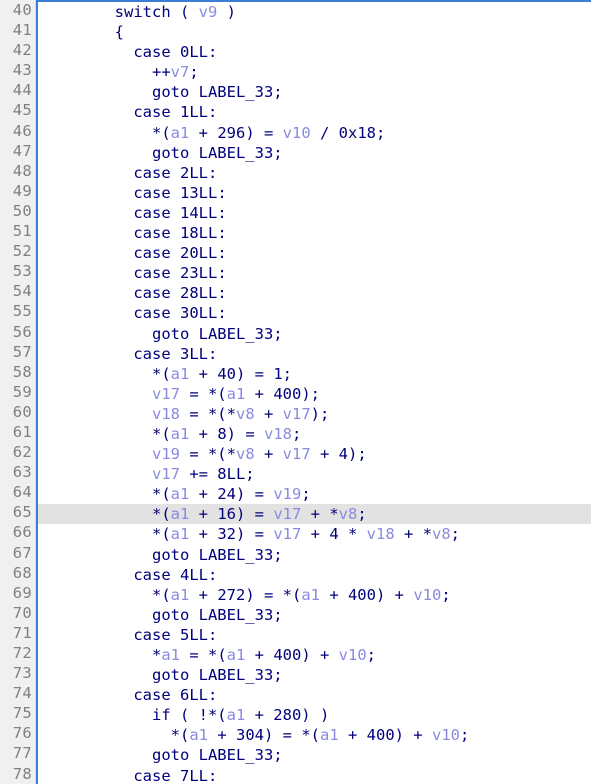  I want to click on line-number: 68, so click(17, 573).